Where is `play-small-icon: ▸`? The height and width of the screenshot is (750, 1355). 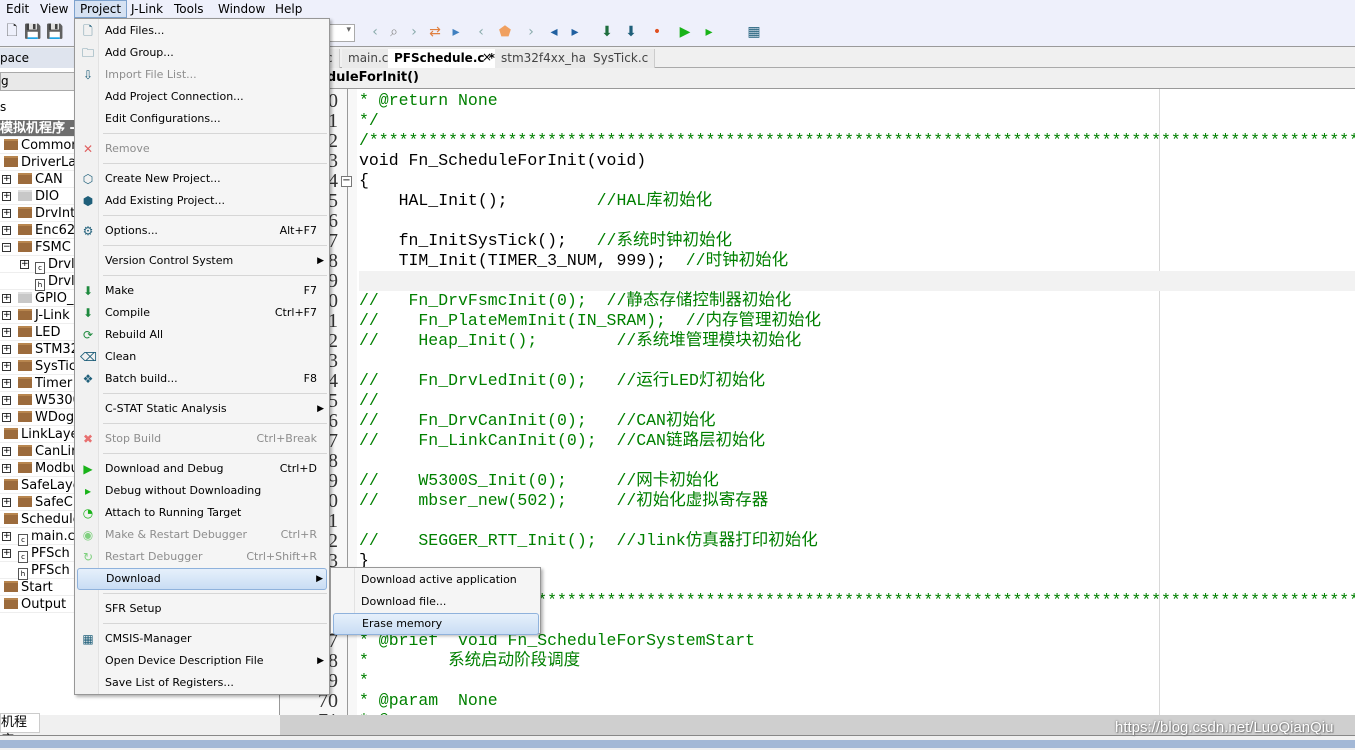
play-small-icon: ▸ is located at coordinates (88, 491).